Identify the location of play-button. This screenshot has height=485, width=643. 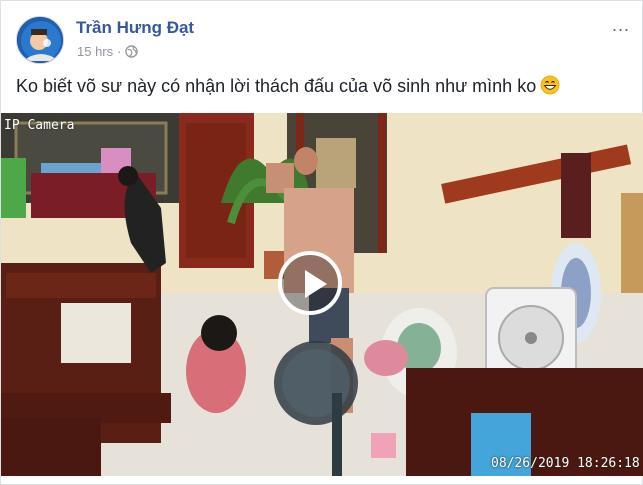
(310, 283).